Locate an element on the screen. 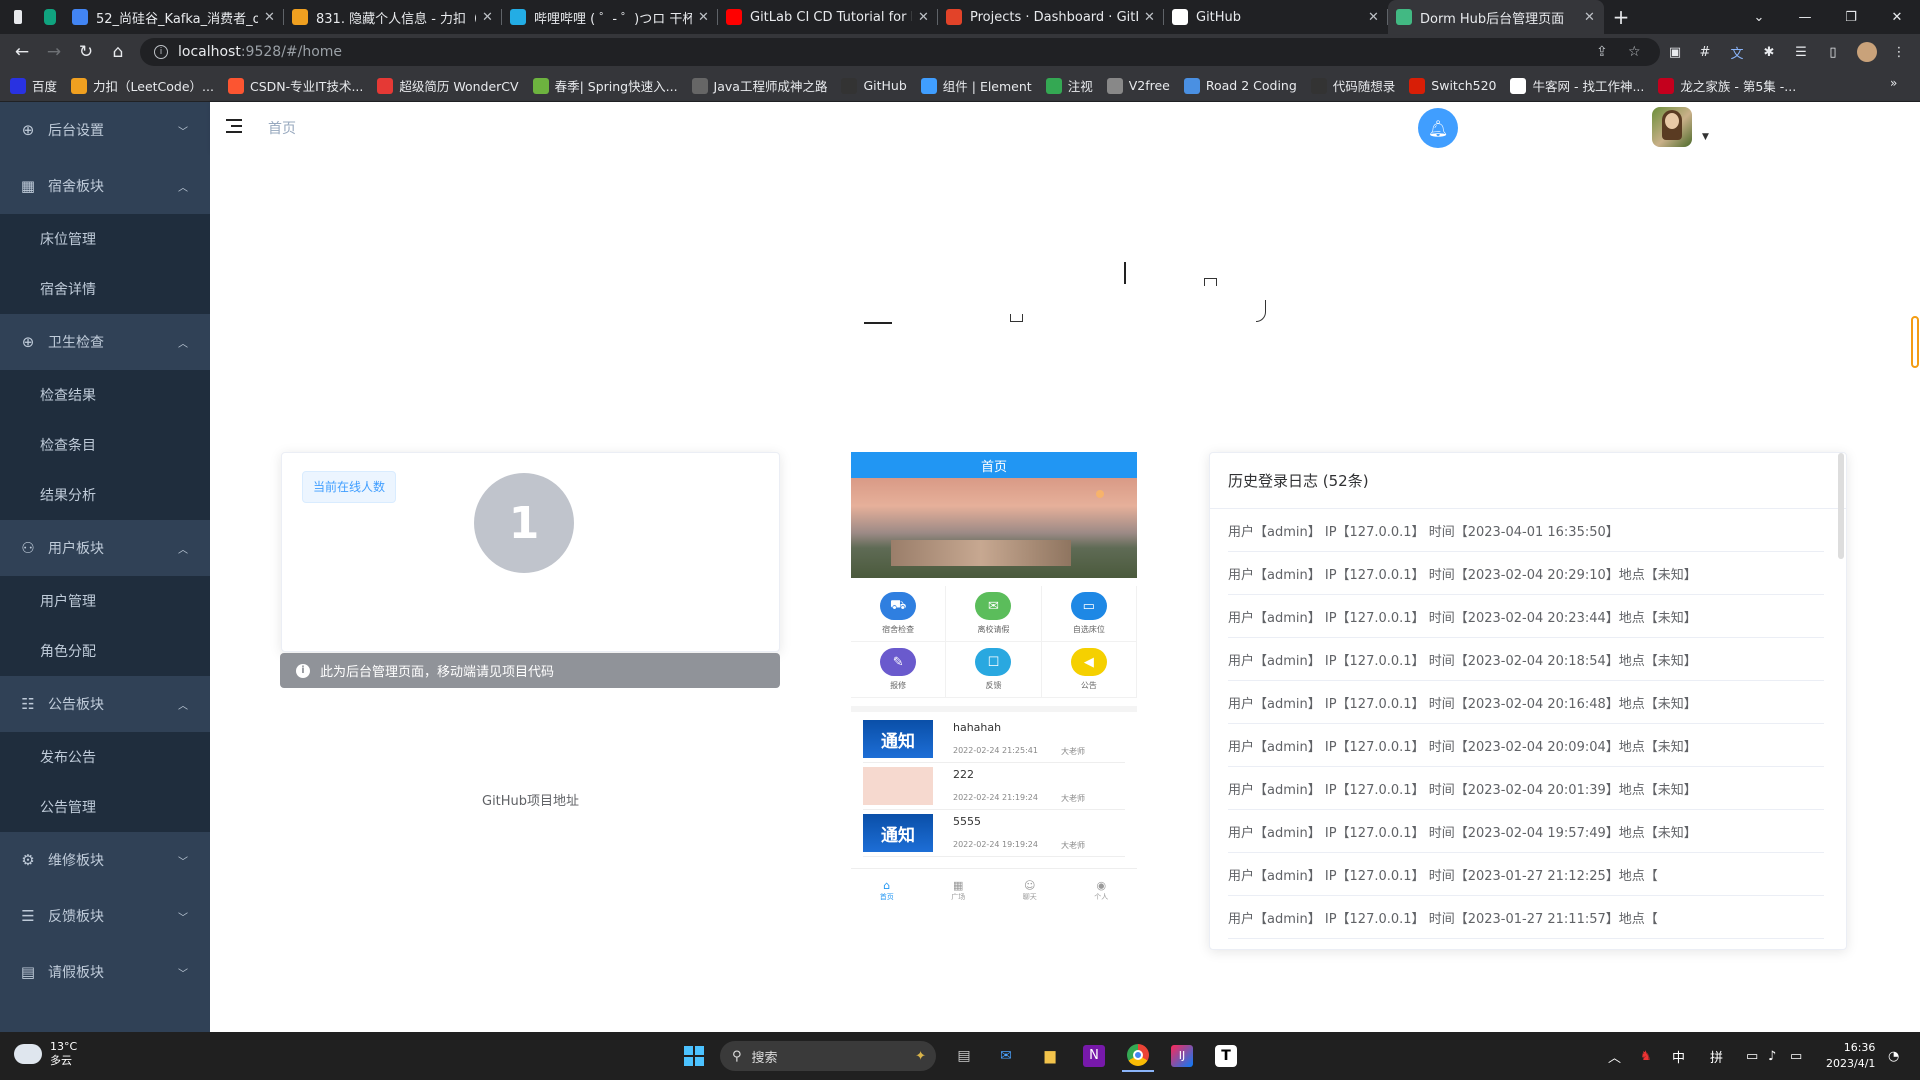 This screenshot has width=1920, height=1080. browser-tab: Projects · Dashboard · GitLa ✕ is located at coordinates (1051, 17).